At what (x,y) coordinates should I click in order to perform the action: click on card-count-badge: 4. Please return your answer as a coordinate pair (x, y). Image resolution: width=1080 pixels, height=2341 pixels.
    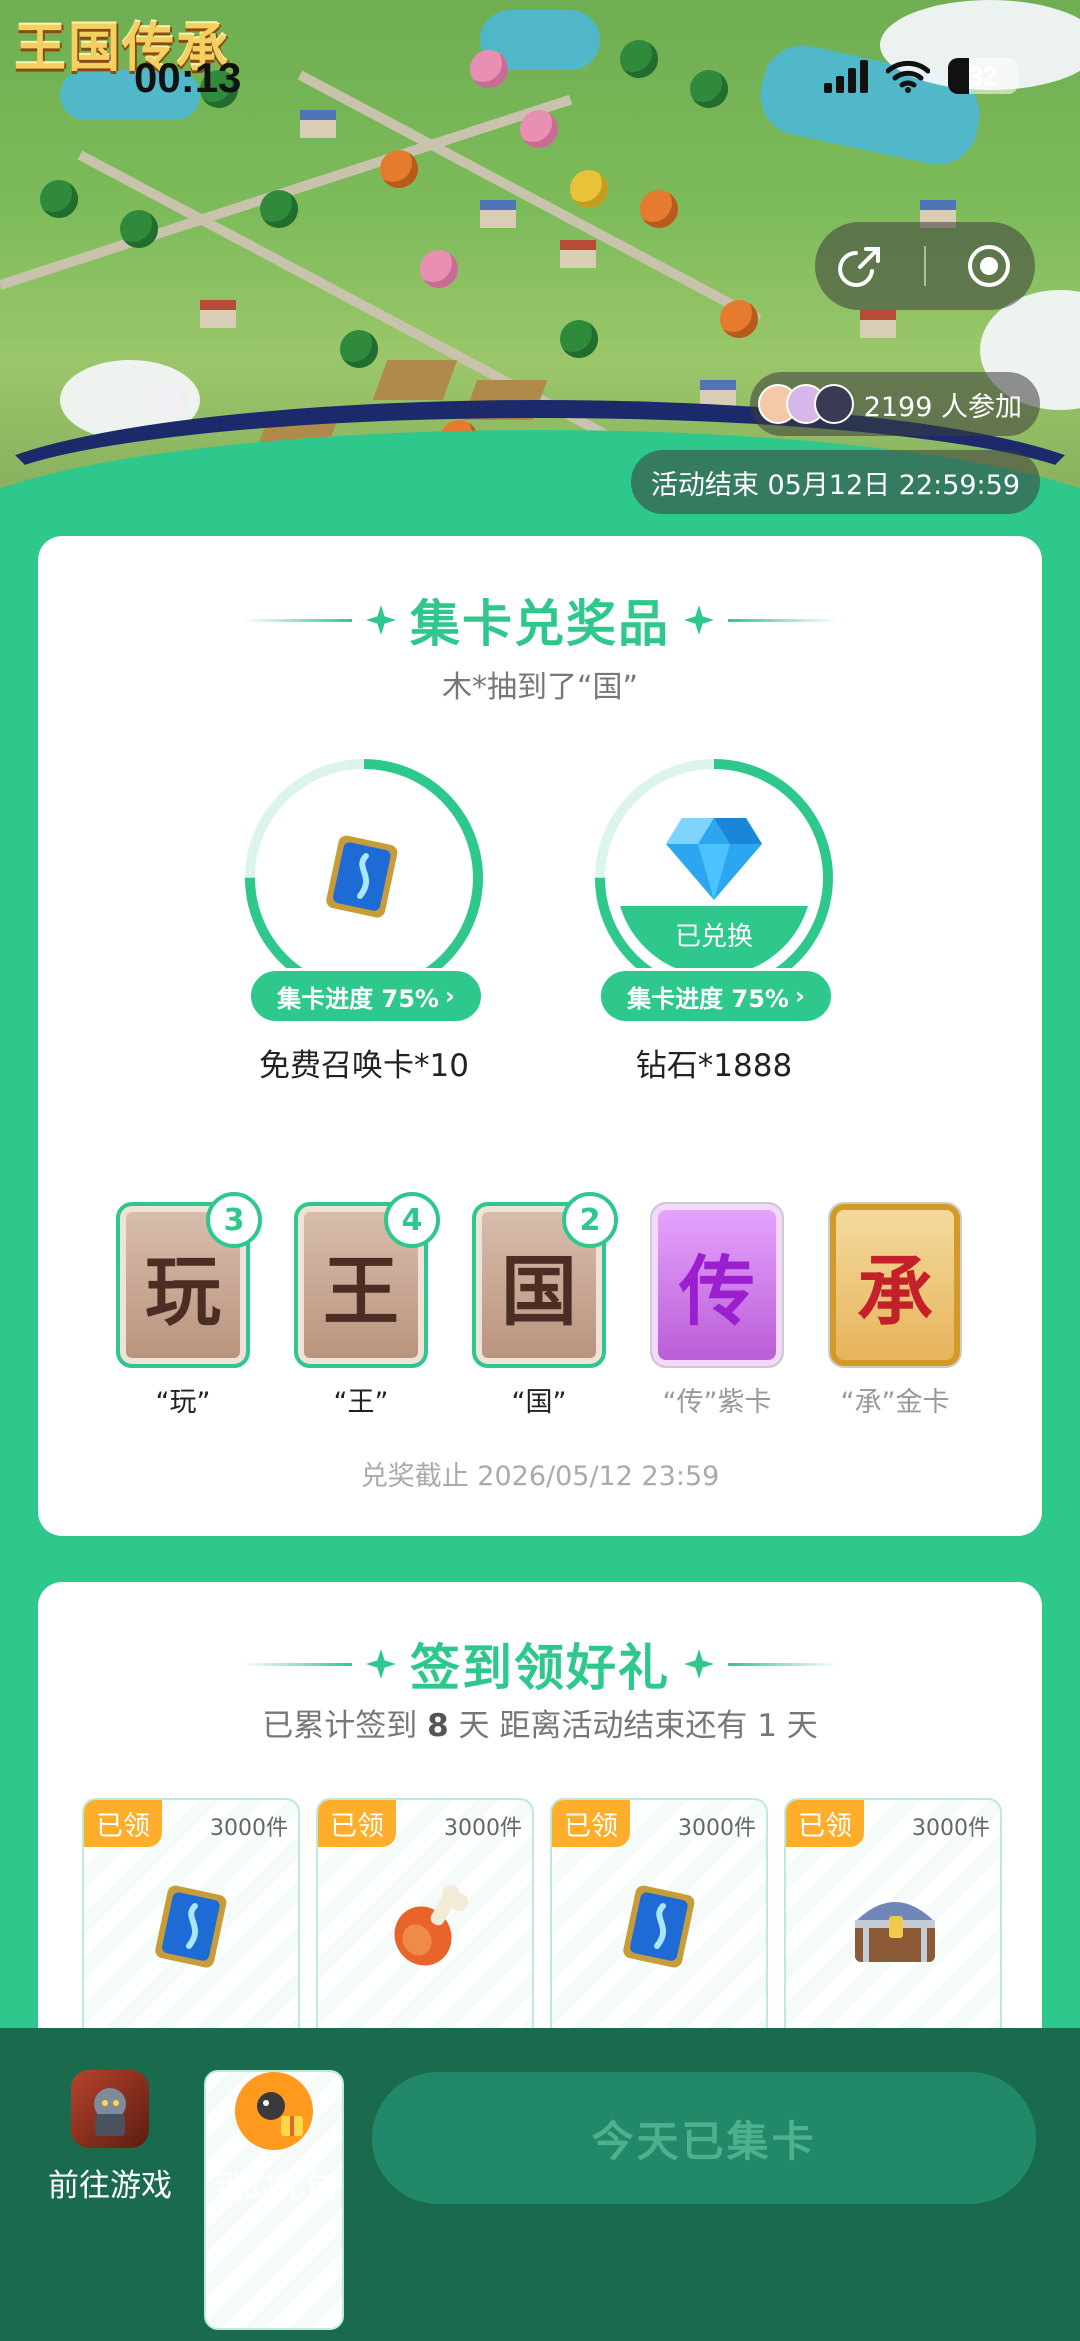
    Looking at the image, I should click on (412, 1220).